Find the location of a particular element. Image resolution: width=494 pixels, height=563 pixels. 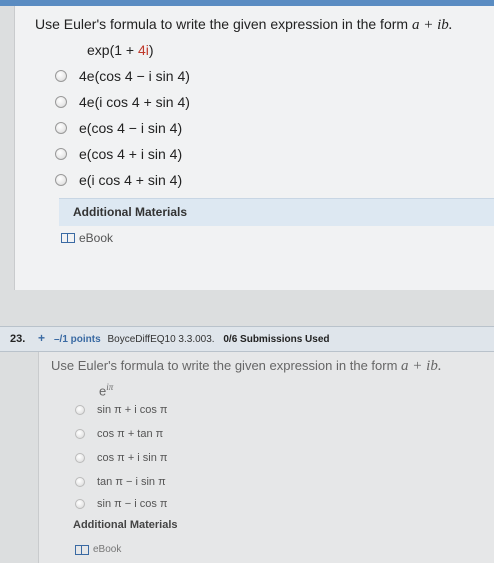

option-label: tan π − i sin π is located at coordinates (131, 482).